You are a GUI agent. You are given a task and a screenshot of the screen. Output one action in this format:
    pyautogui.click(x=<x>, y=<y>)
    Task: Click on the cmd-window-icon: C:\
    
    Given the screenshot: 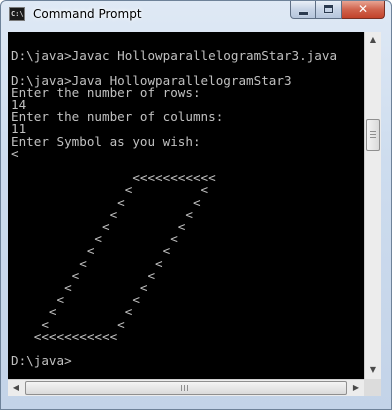 What is the action you would take?
    pyautogui.click(x=17, y=14)
    